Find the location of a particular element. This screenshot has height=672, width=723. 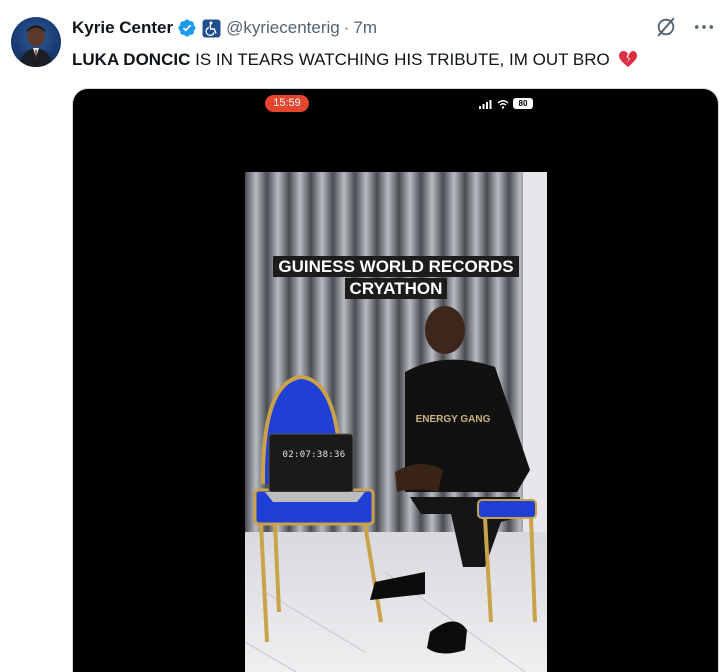

tweet-text-bold: LUKA DONCIC is located at coordinates (131, 59).